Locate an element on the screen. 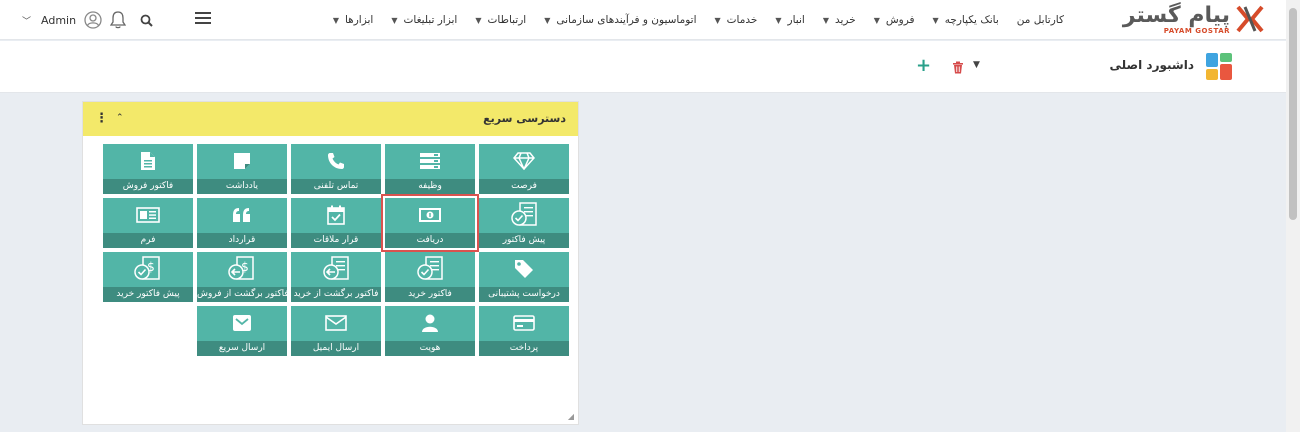 The width and height of the screenshot is (1300, 432). note-icon is located at coordinates (242, 161).